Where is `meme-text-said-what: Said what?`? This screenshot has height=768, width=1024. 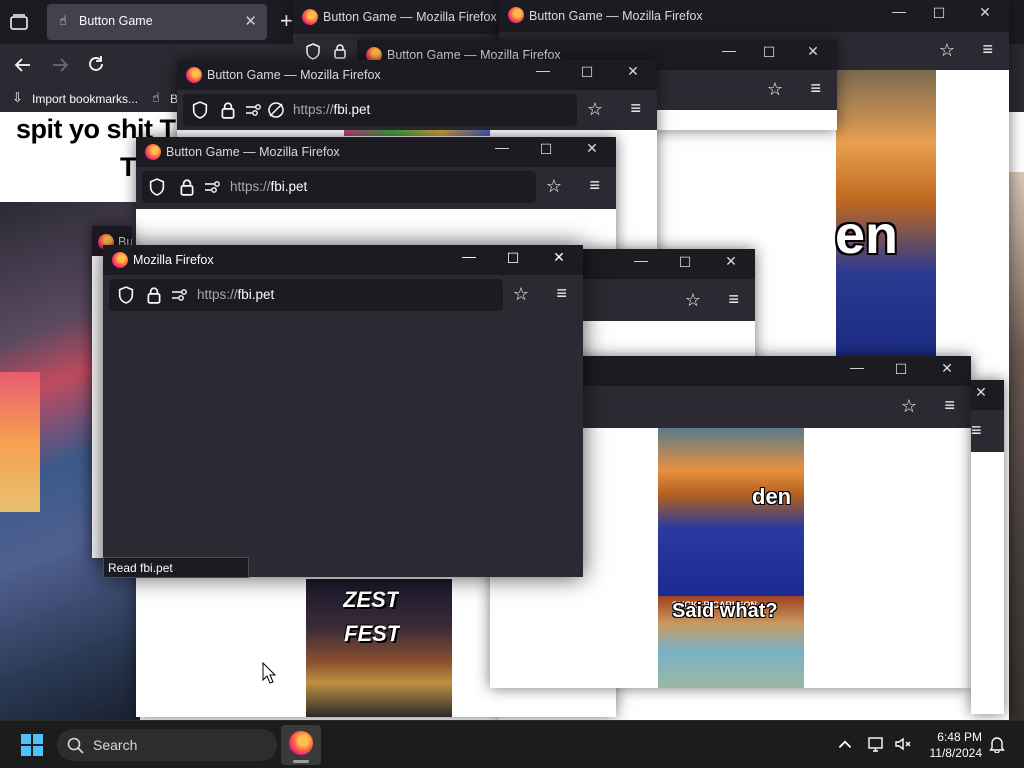
meme-text-said-what: Said what? is located at coordinates (725, 611).